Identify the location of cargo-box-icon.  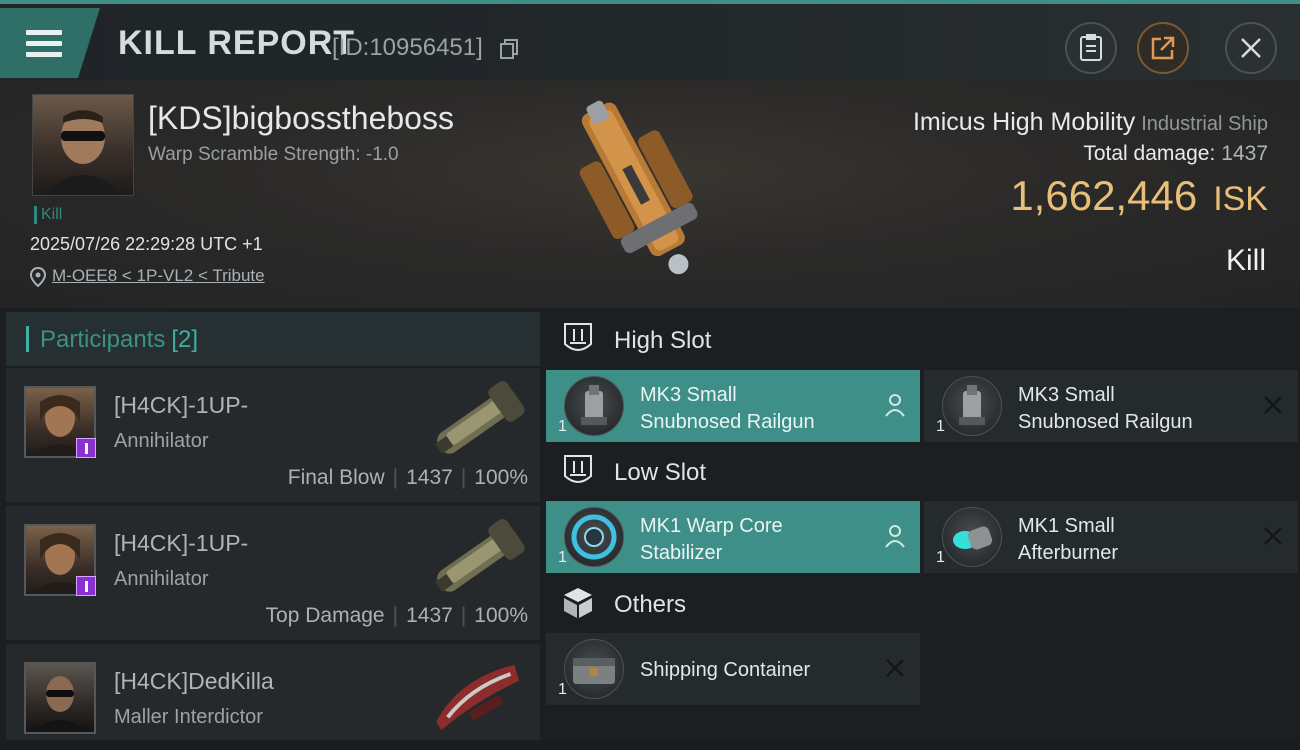
(578, 603).